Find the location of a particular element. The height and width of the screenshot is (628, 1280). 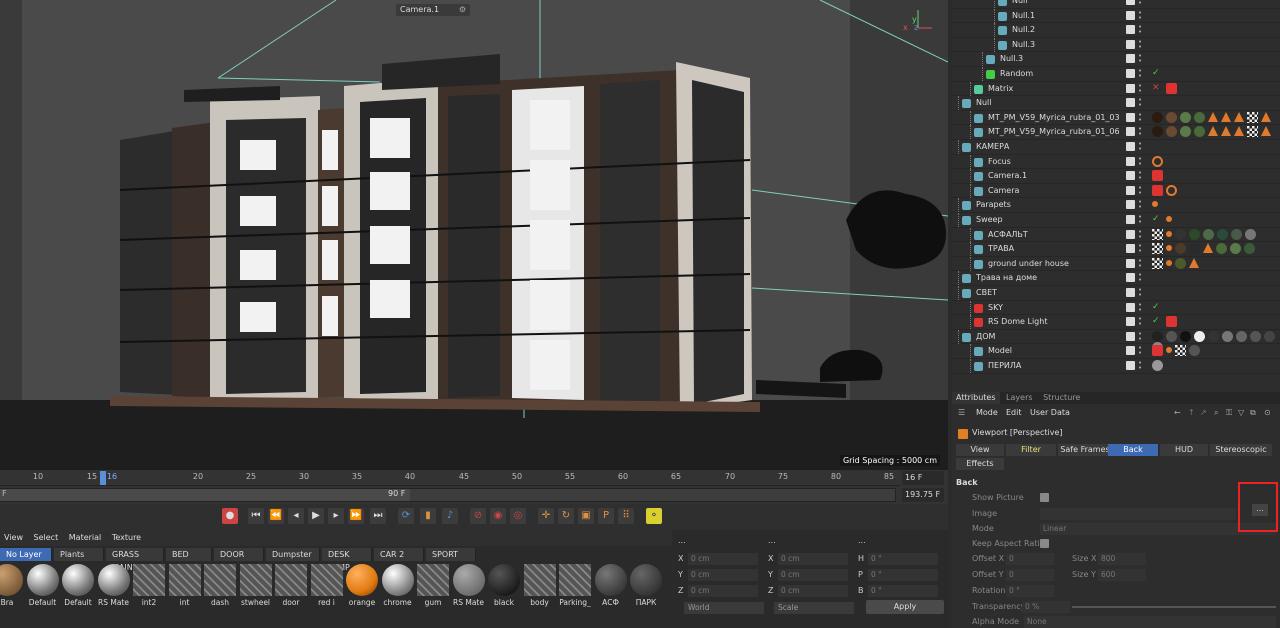

object-row: MT_PM_V59_Myrica_rubra_01_03 • • is located at coordinates (1116, 118).